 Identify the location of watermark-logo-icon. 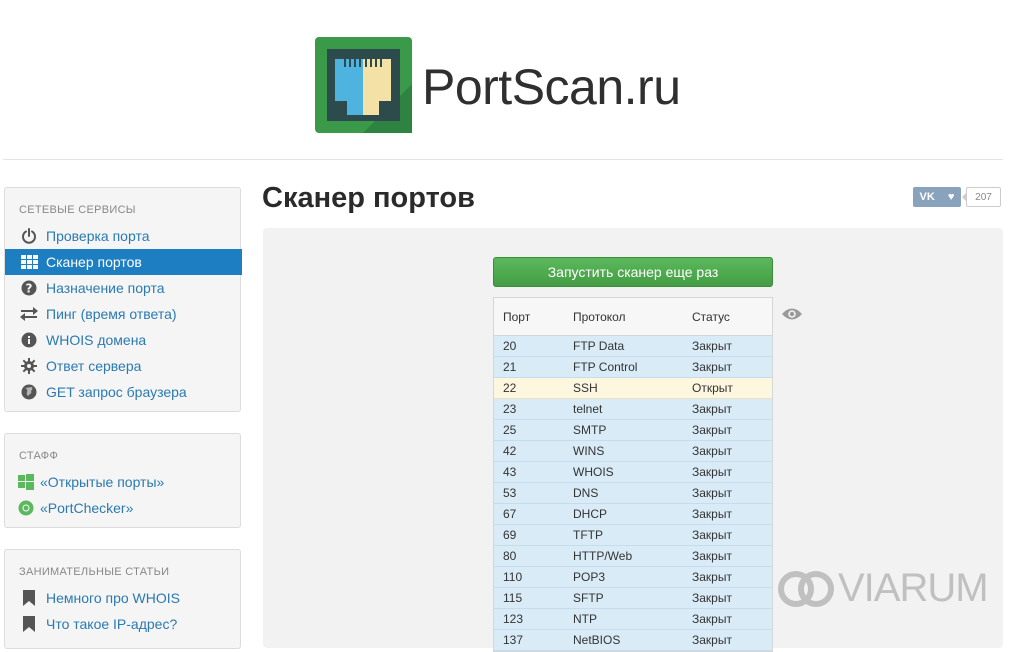
(806, 588).